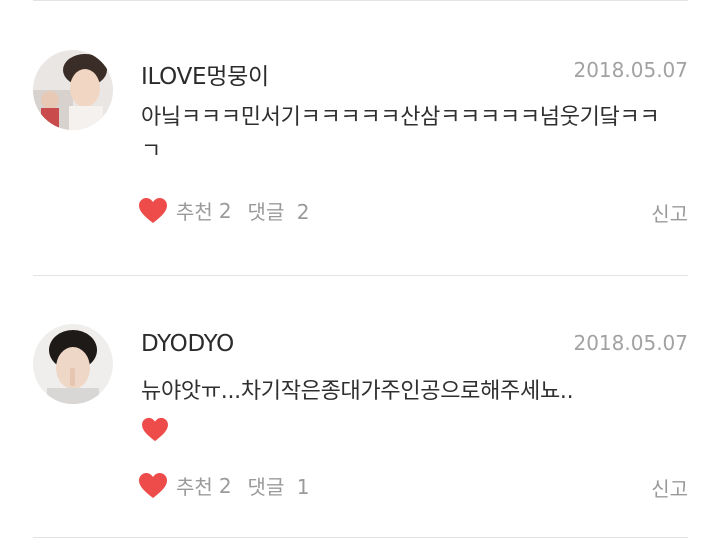 The height and width of the screenshot is (540, 720). What do you see at coordinates (360, 537) in the screenshot?
I see `bottom-divider` at bounding box center [360, 537].